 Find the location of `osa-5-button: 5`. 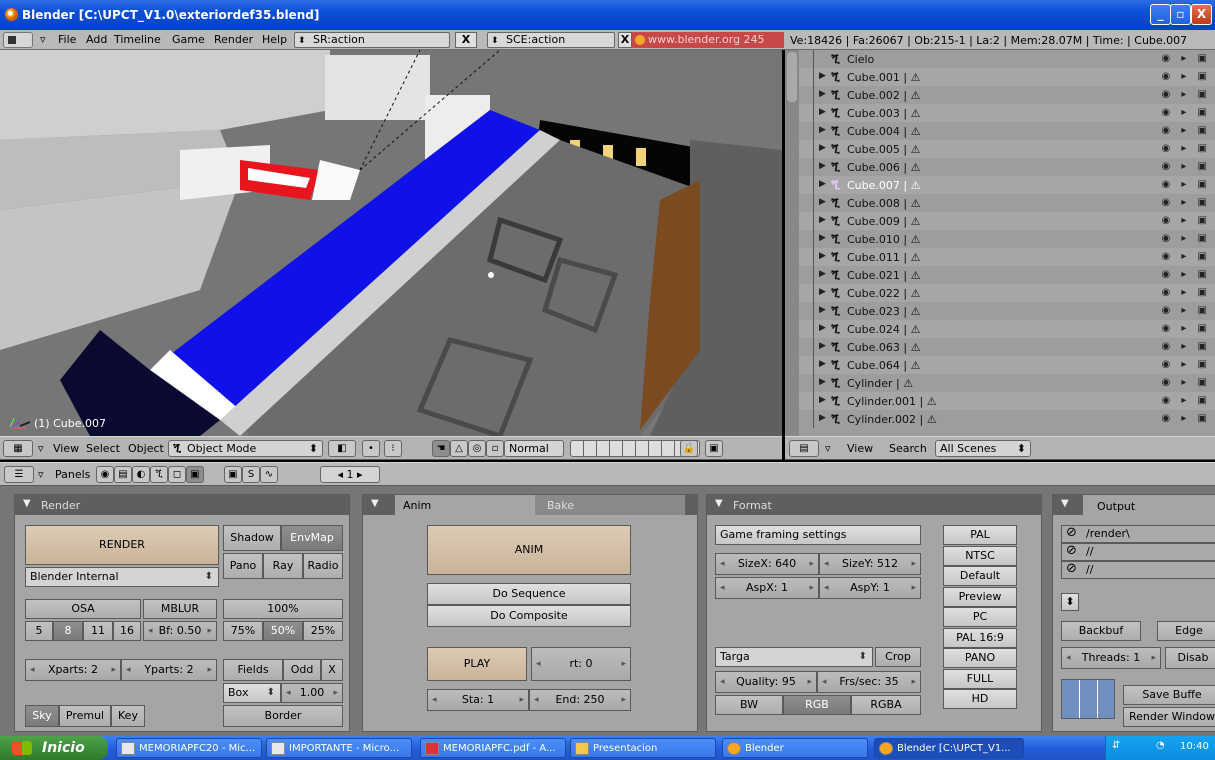

osa-5-button: 5 is located at coordinates (39, 631).